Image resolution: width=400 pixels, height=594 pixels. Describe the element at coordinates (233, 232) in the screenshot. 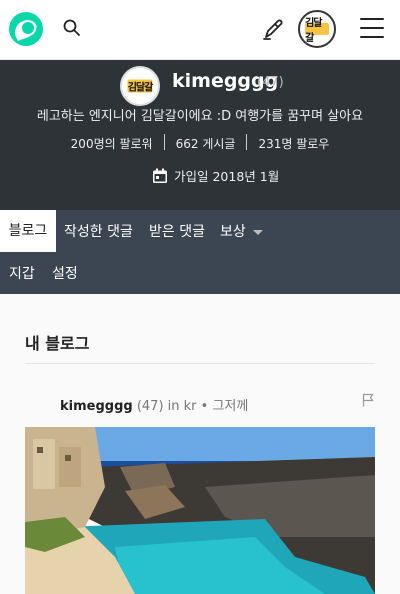

I see `tab-rewards-label: 보상` at that location.